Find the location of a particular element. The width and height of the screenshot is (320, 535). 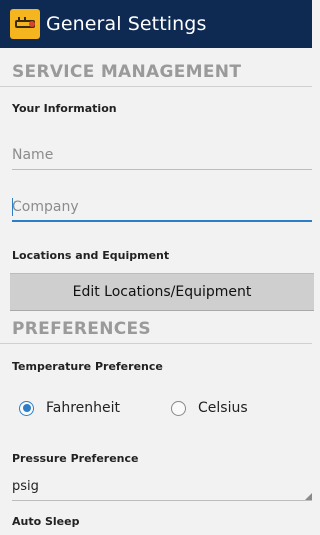

radio-unchecked-icon is located at coordinates (178, 408).